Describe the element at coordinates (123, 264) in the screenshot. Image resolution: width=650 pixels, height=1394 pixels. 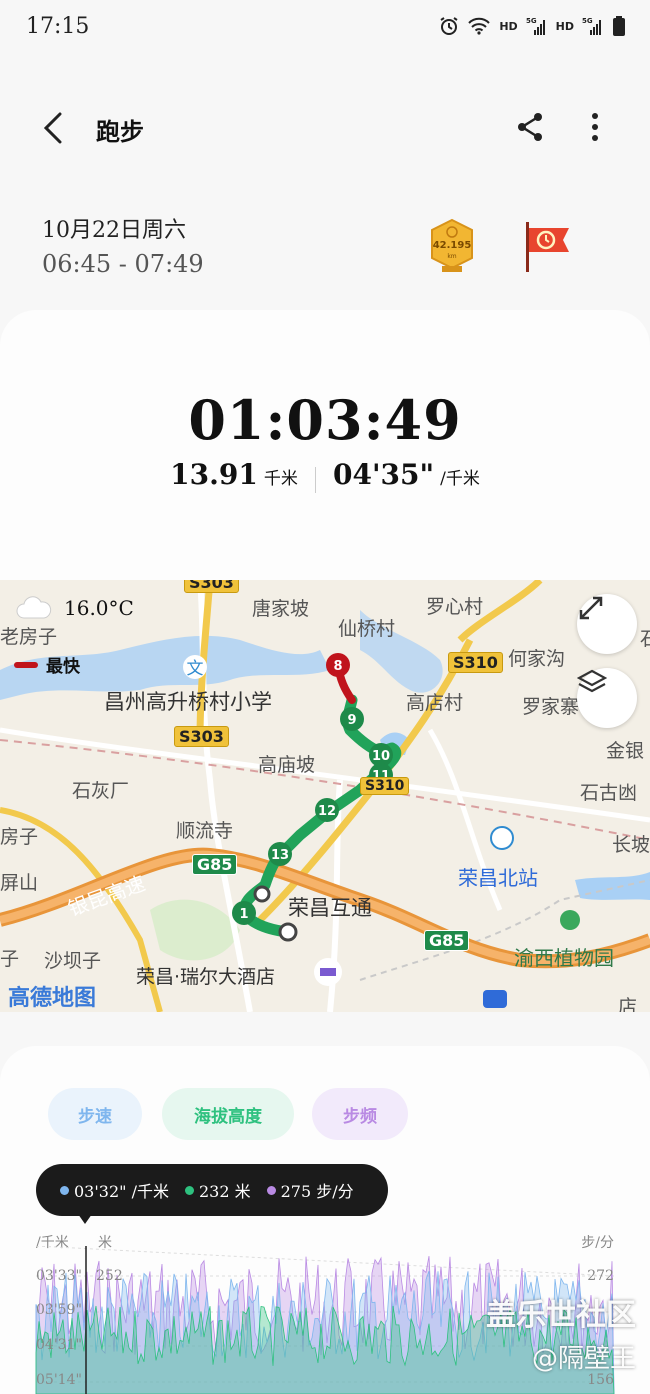
I see `session-time-range: 06:45 - 07:49` at that location.